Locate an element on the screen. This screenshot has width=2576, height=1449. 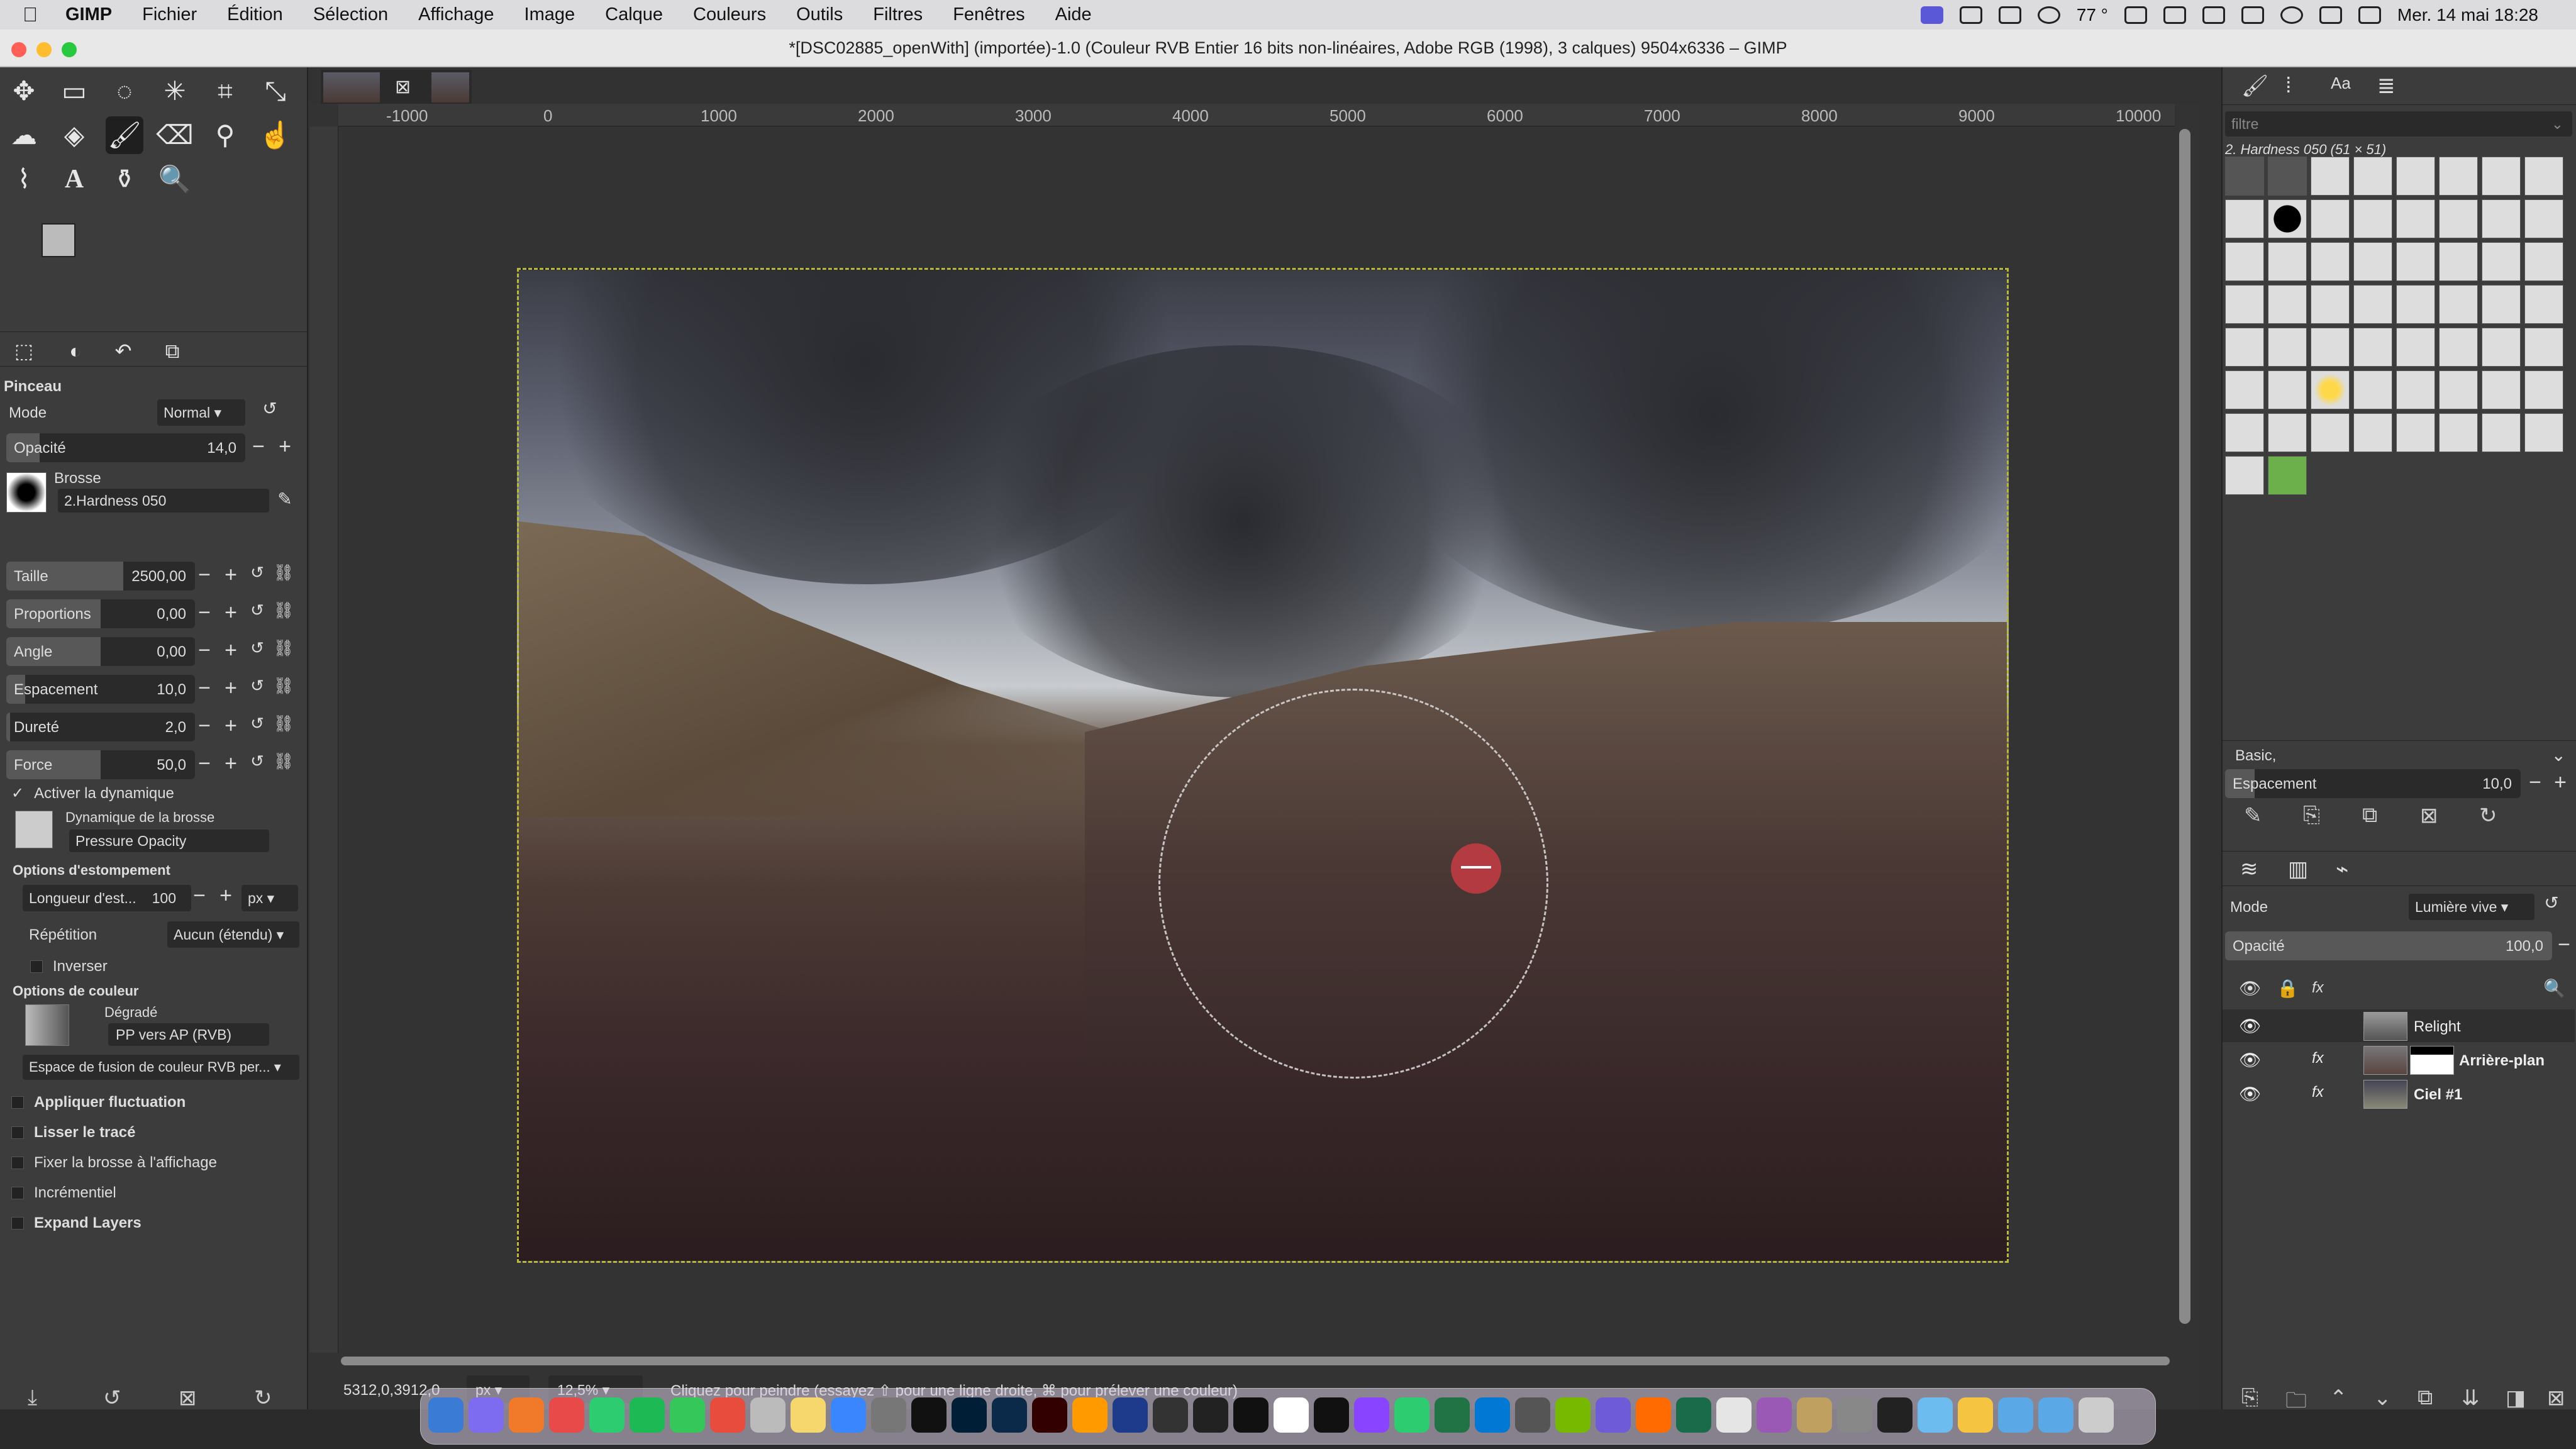
camera-icon is located at coordinates (1970, 15).